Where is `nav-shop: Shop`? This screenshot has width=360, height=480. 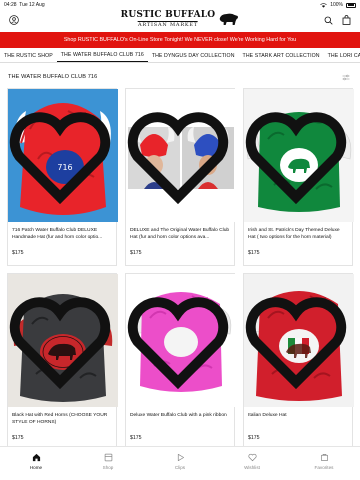
nav-shop: Shop is located at coordinates (108, 461).